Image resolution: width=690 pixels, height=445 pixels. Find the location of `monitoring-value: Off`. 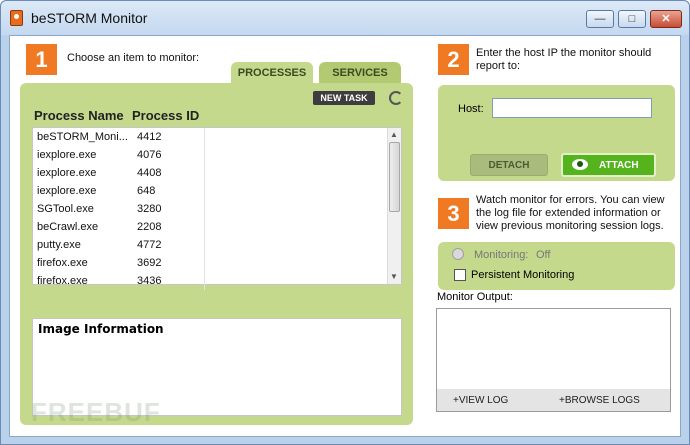

monitoring-value: Off is located at coordinates (543, 255).